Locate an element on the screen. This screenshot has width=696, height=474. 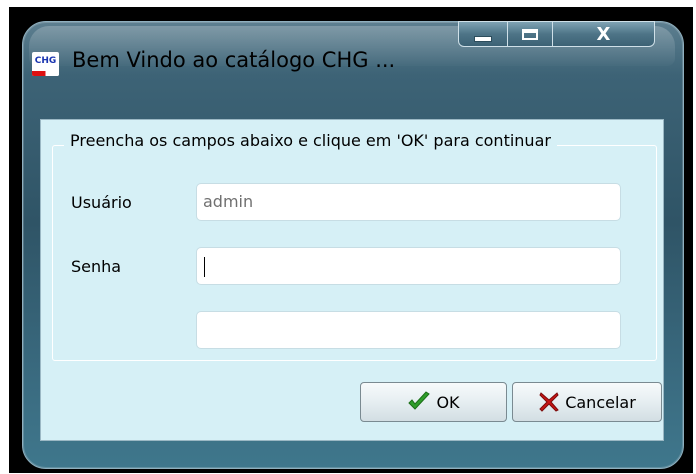
user-input: admin is located at coordinates (408, 202).